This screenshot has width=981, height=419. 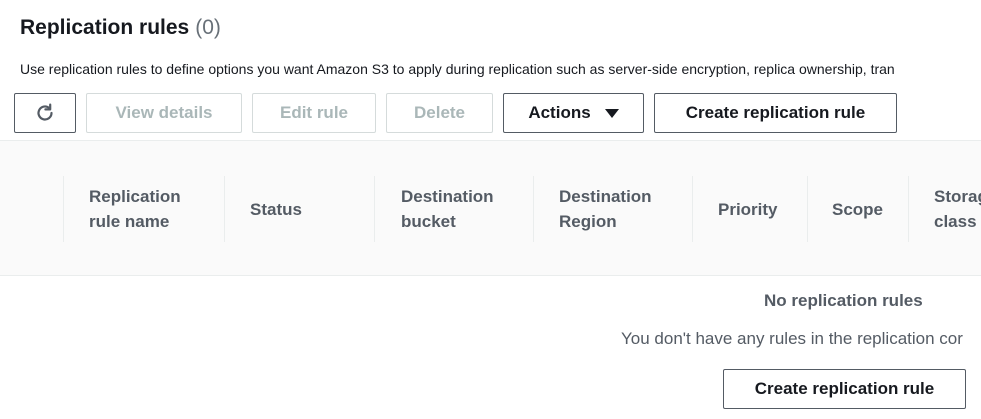 I want to click on edit-rule-button: Edit rule, so click(x=314, y=113).